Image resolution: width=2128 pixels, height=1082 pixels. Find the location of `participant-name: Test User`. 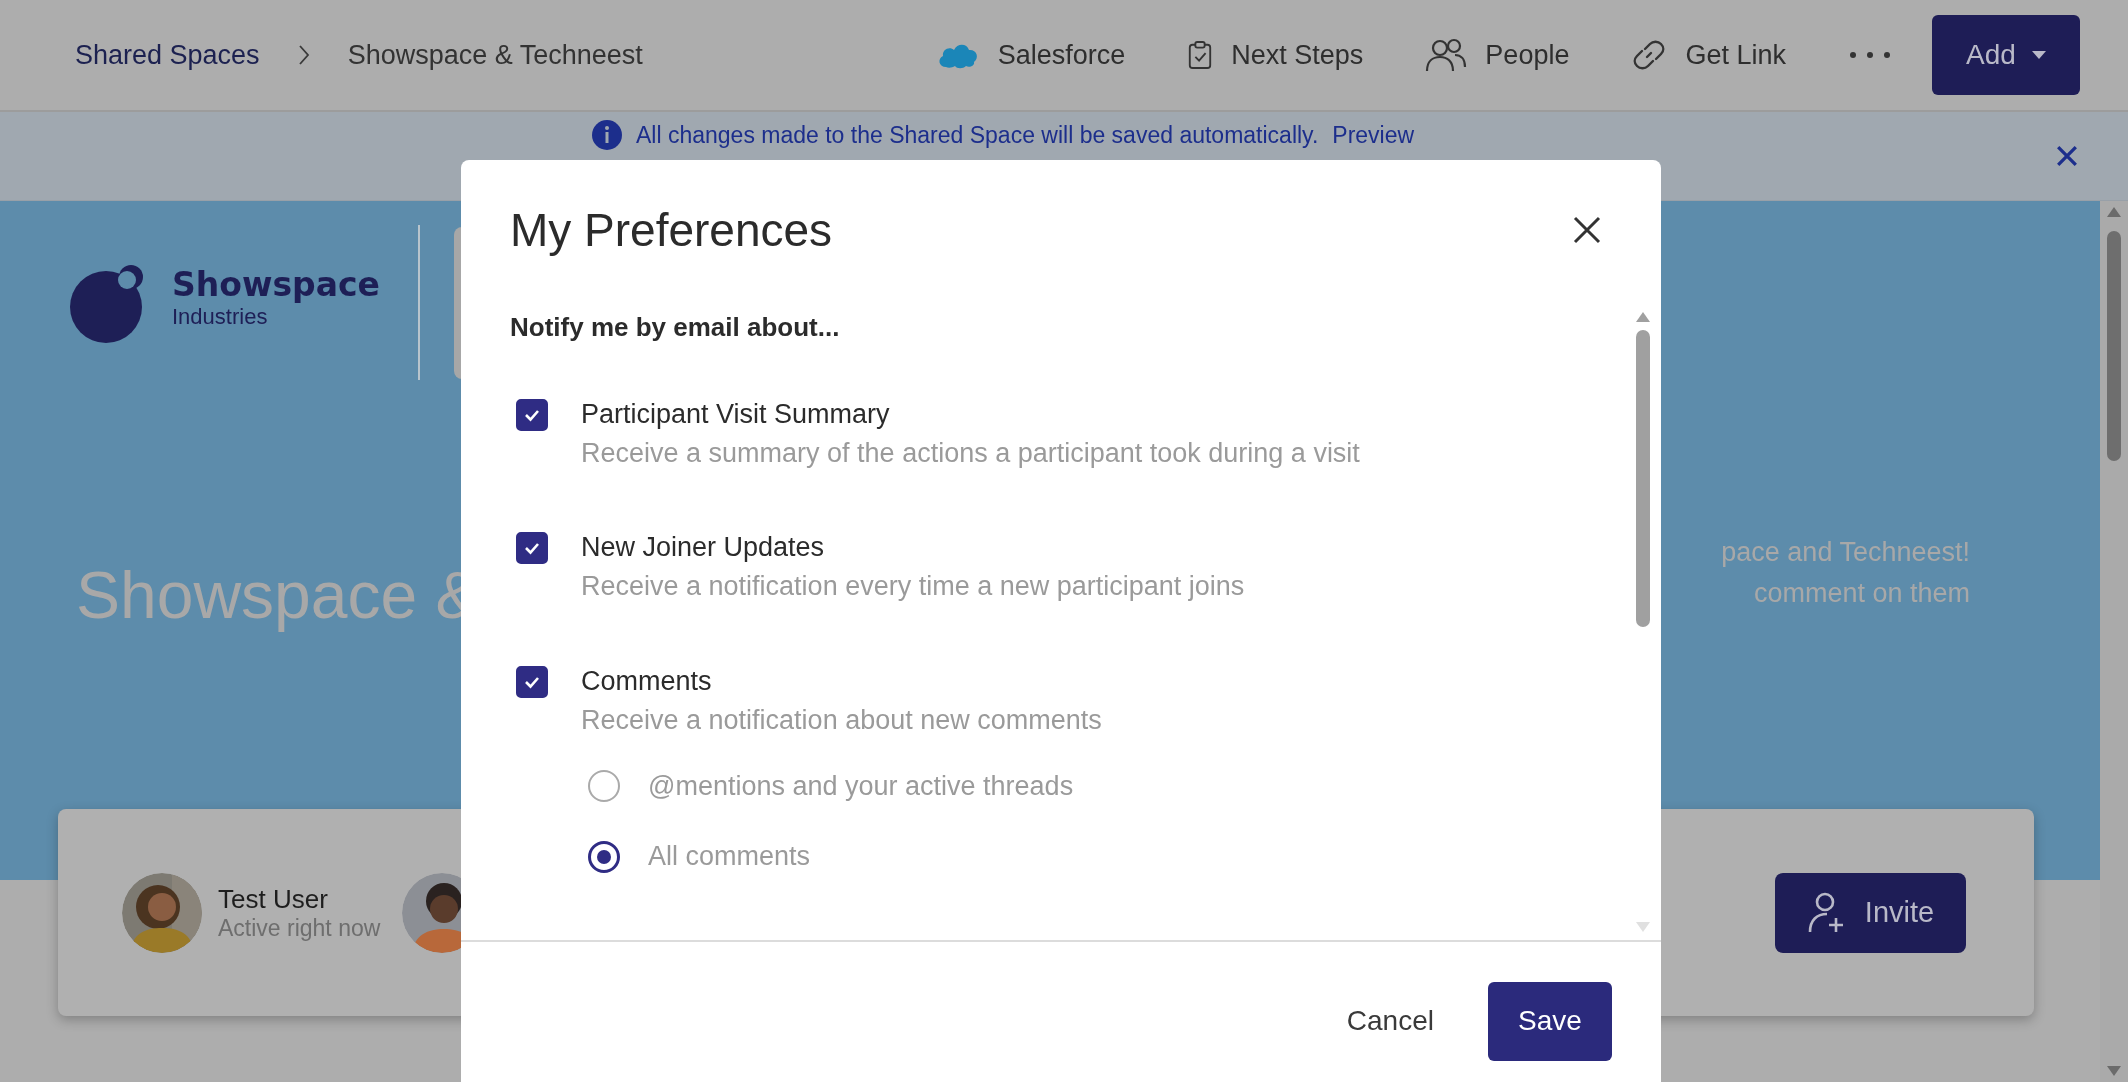

participant-name: Test User is located at coordinates (273, 899).